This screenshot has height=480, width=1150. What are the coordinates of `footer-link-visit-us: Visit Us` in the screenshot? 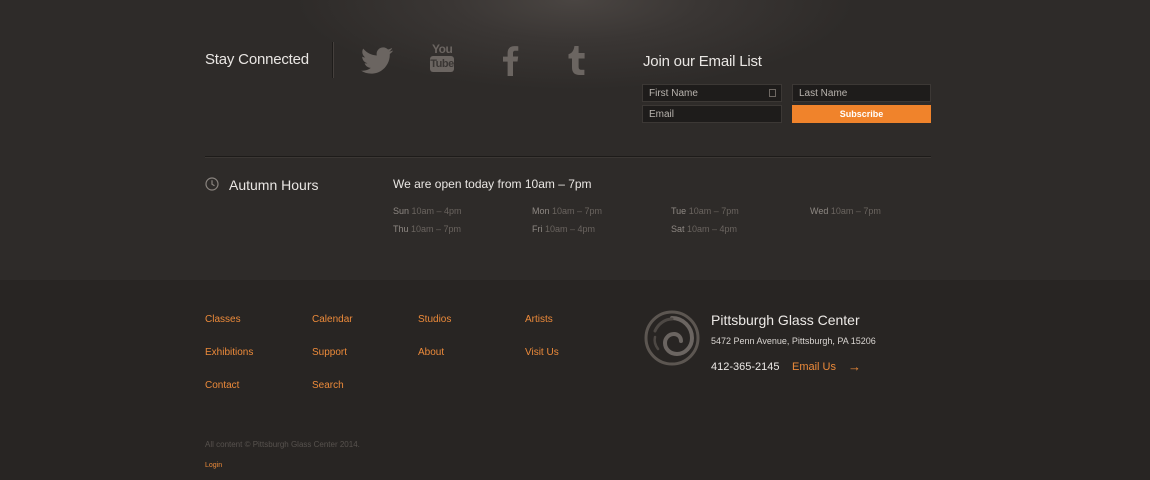 It's located at (542, 352).